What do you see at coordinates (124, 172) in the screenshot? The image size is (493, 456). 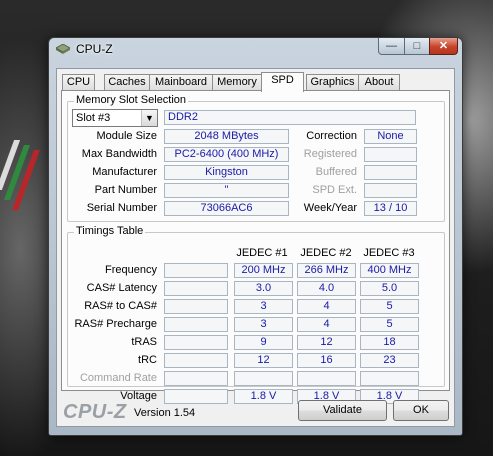 I see `manufacturer-label: Manufacturer` at bounding box center [124, 172].